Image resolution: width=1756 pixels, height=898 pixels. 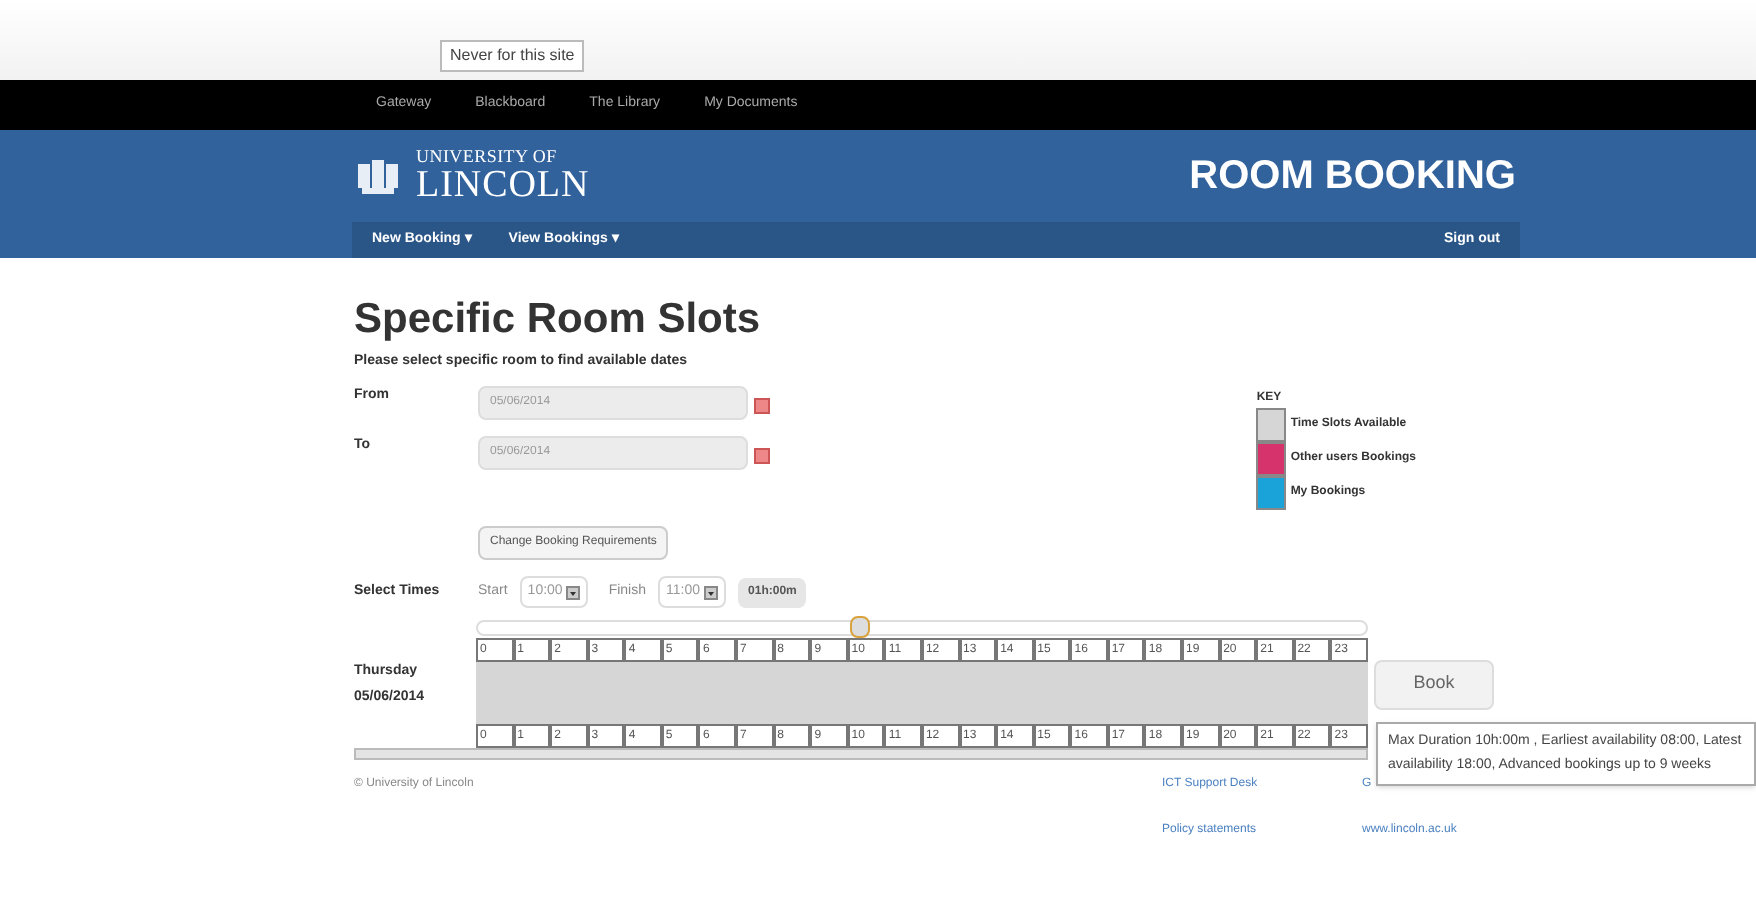 I want to click on slider-handle, so click(x=860, y=627).